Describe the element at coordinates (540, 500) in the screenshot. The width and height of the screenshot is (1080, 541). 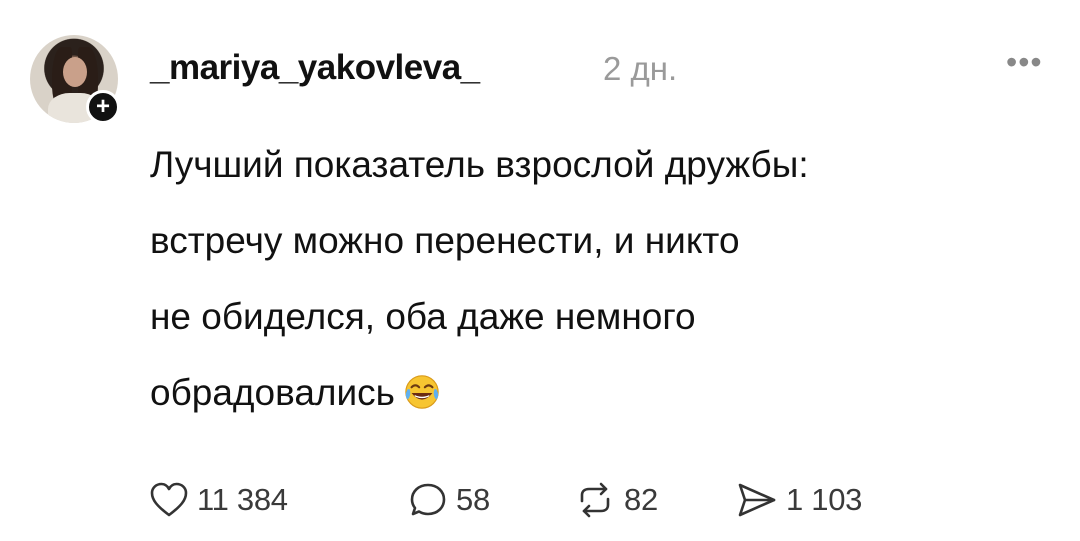
I see `action-bar: 11 384 58 82 1 103` at that location.